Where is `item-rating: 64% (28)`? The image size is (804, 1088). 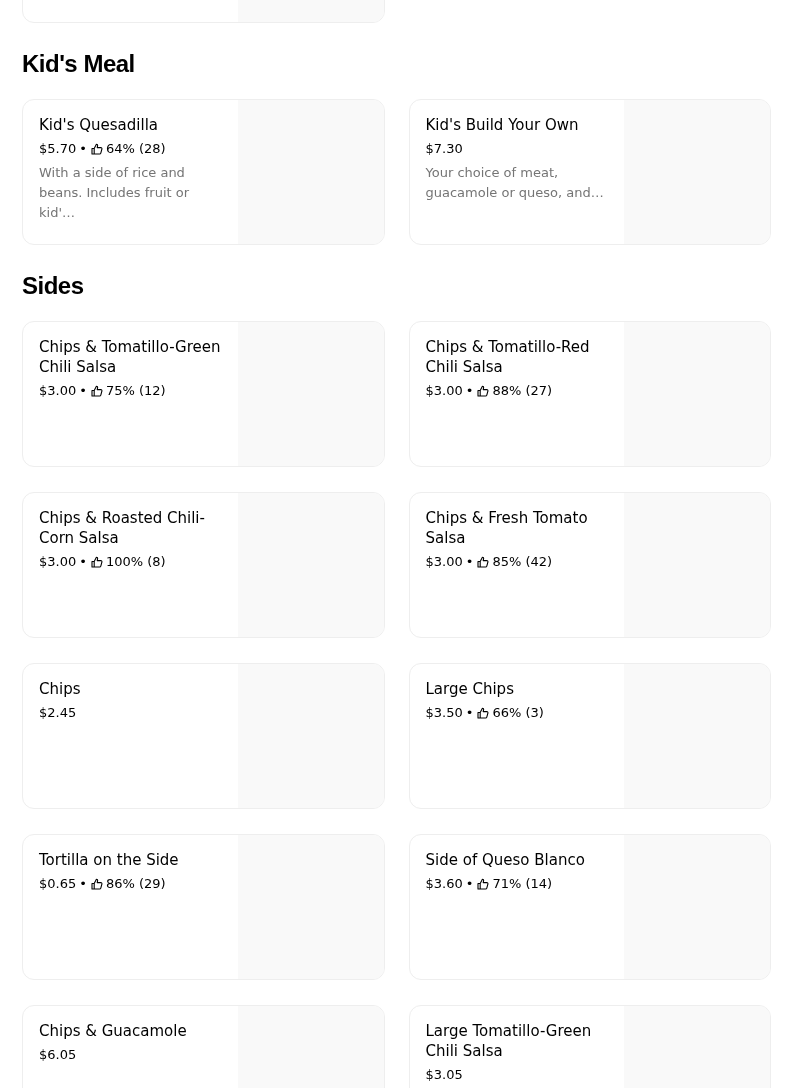 item-rating: 64% (28) is located at coordinates (135, 149).